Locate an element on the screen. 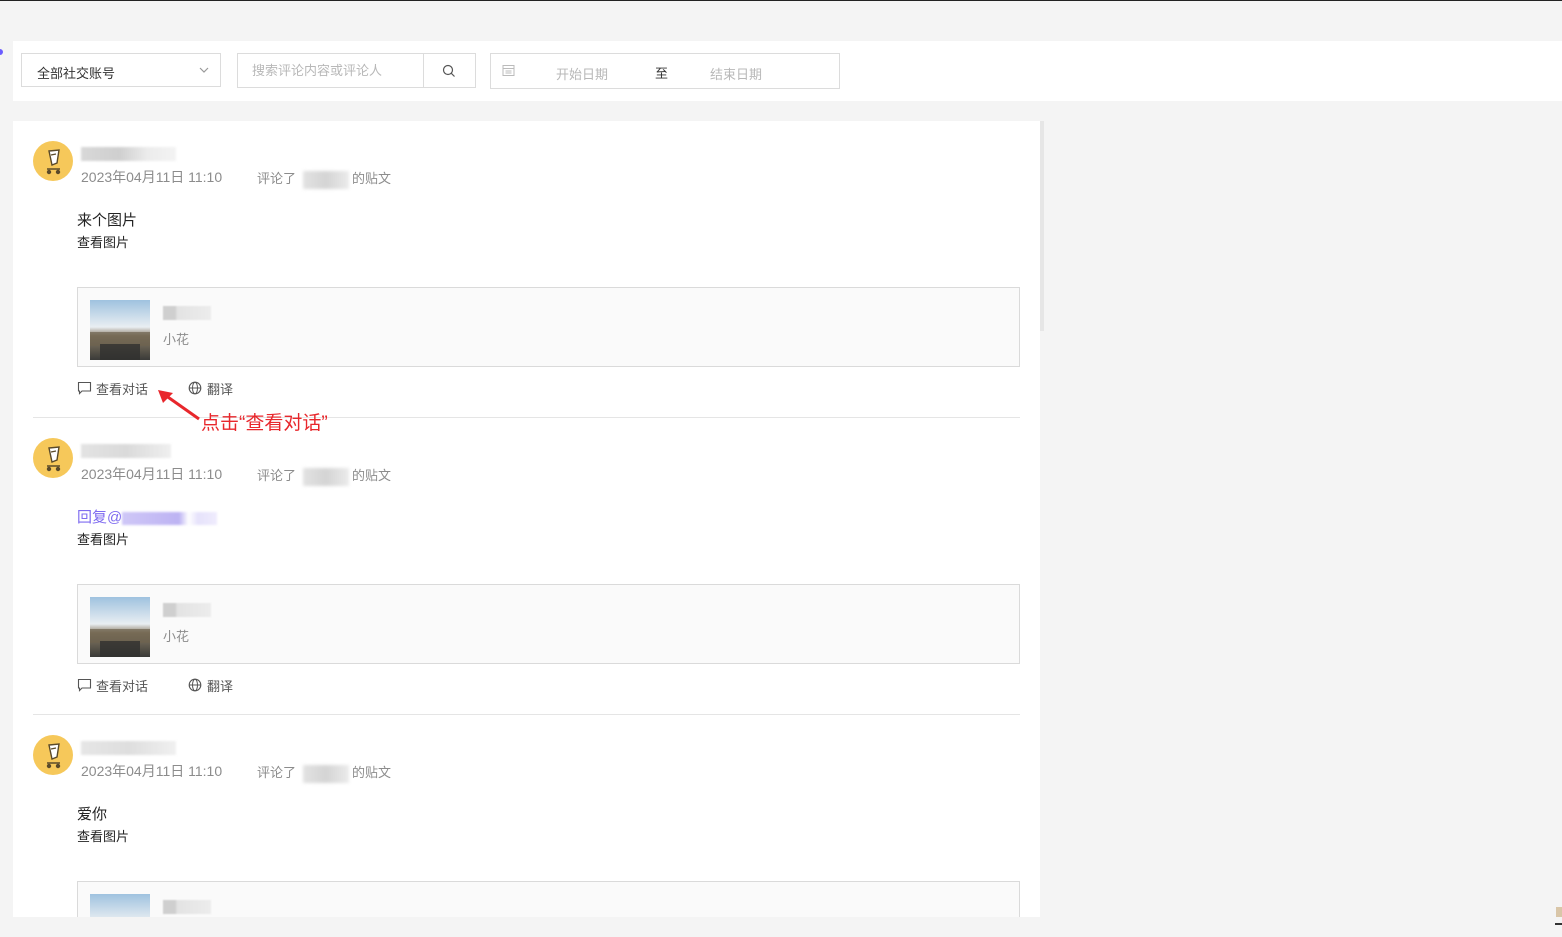 Image resolution: width=1562 pixels, height=937 pixels. date-range-picker: 开始日期 至 结束日期 is located at coordinates (665, 71).